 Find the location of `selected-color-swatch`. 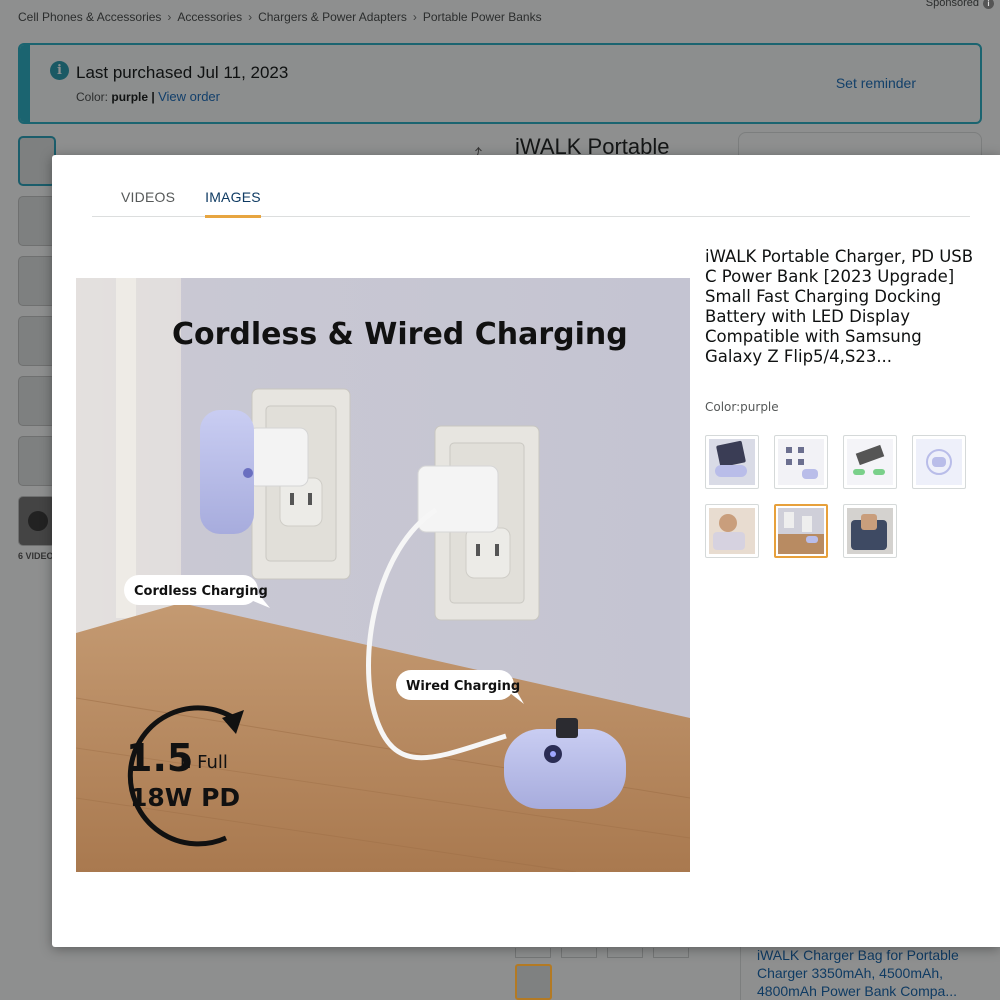

selected-color-swatch is located at coordinates (533, 982).